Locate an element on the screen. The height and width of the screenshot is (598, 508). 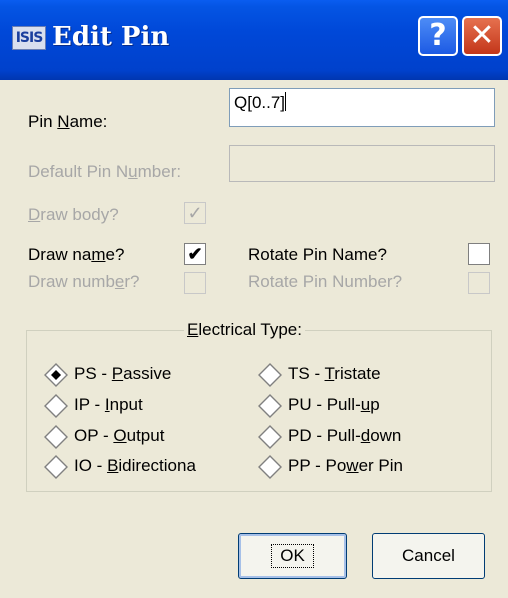
radio-bidirectional is located at coordinates (56, 467).